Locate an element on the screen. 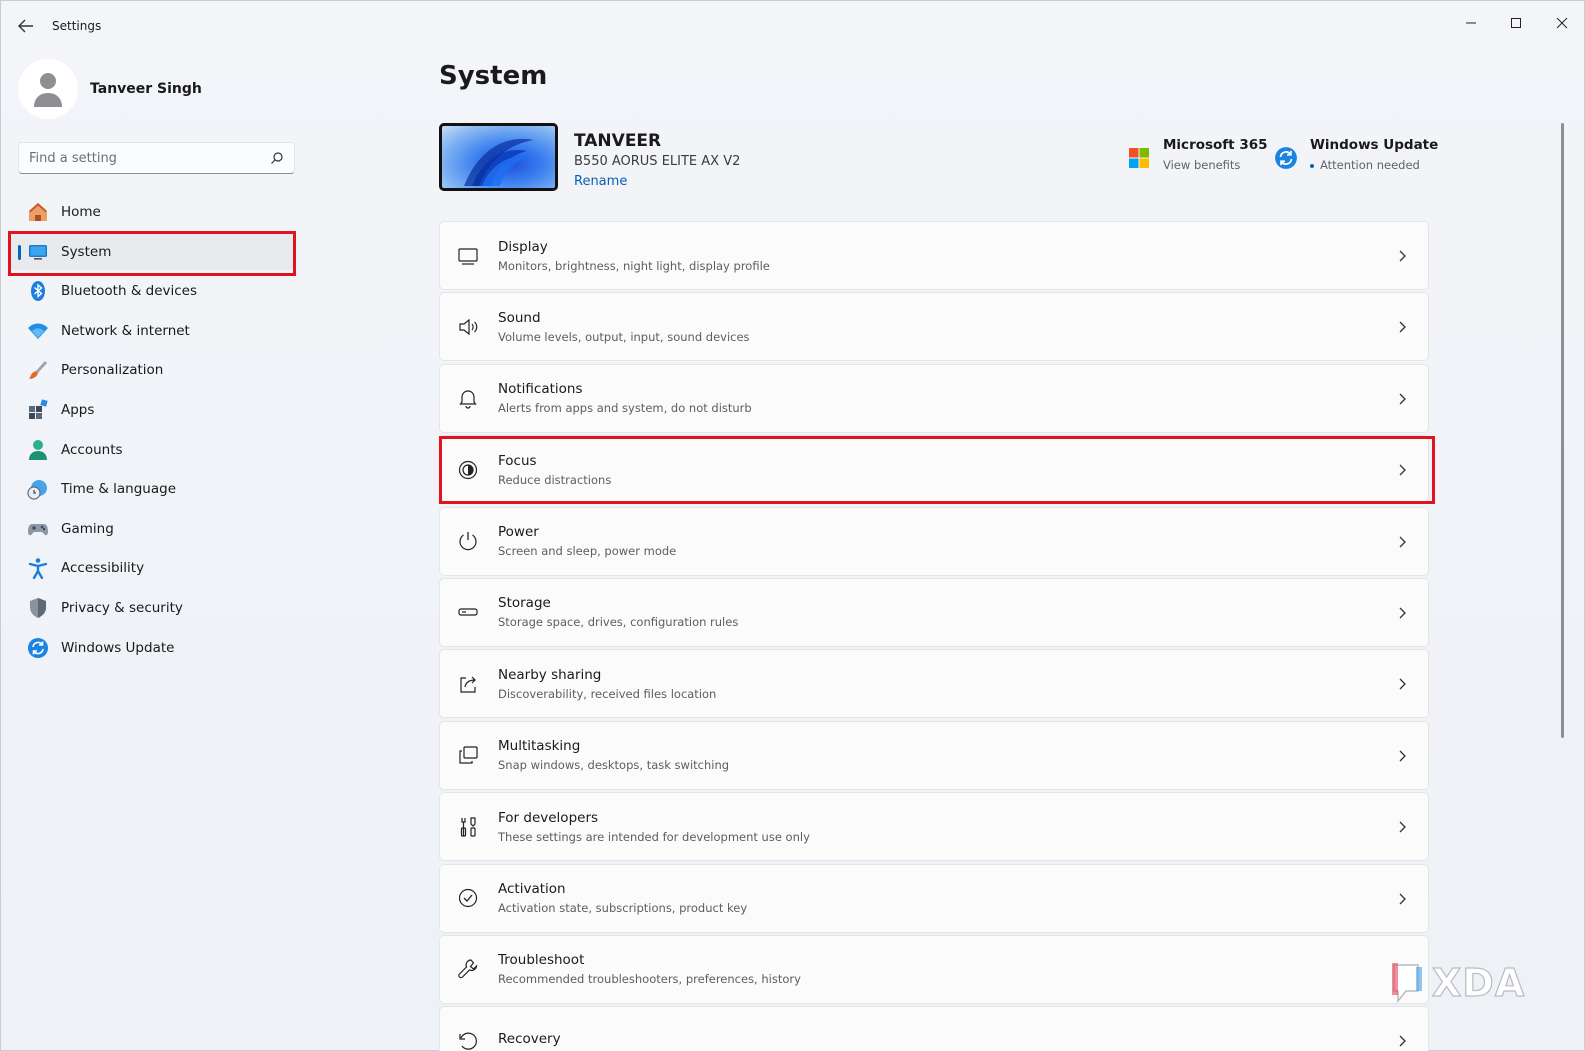 Image resolution: width=1585 pixels, height=1051 pixels. sidebar-item-label: Windows Update is located at coordinates (118, 647).